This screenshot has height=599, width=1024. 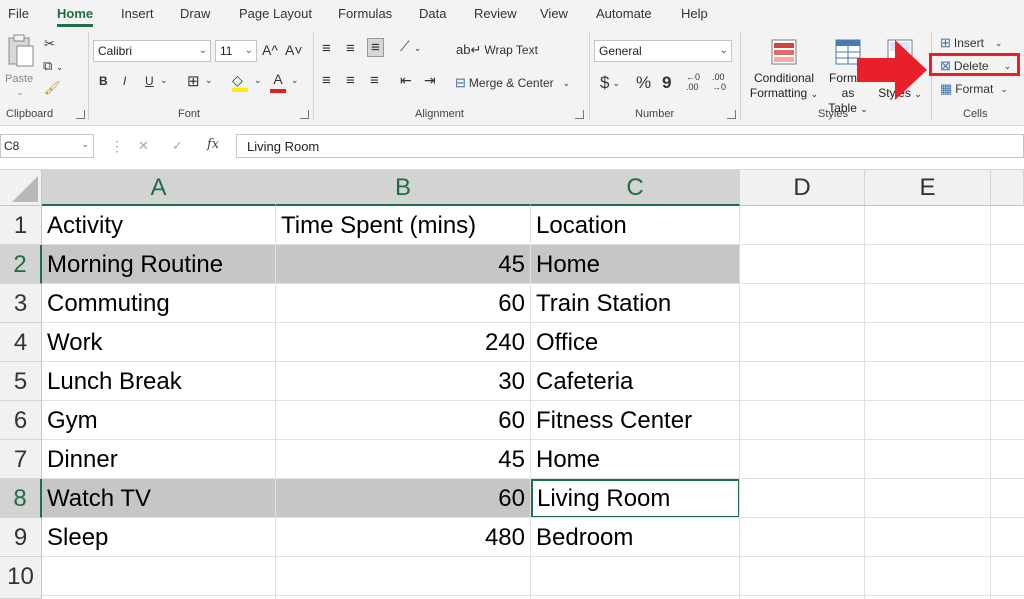 What do you see at coordinates (159, 420) in the screenshot?
I see `cell-a6: Gym` at bounding box center [159, 420].